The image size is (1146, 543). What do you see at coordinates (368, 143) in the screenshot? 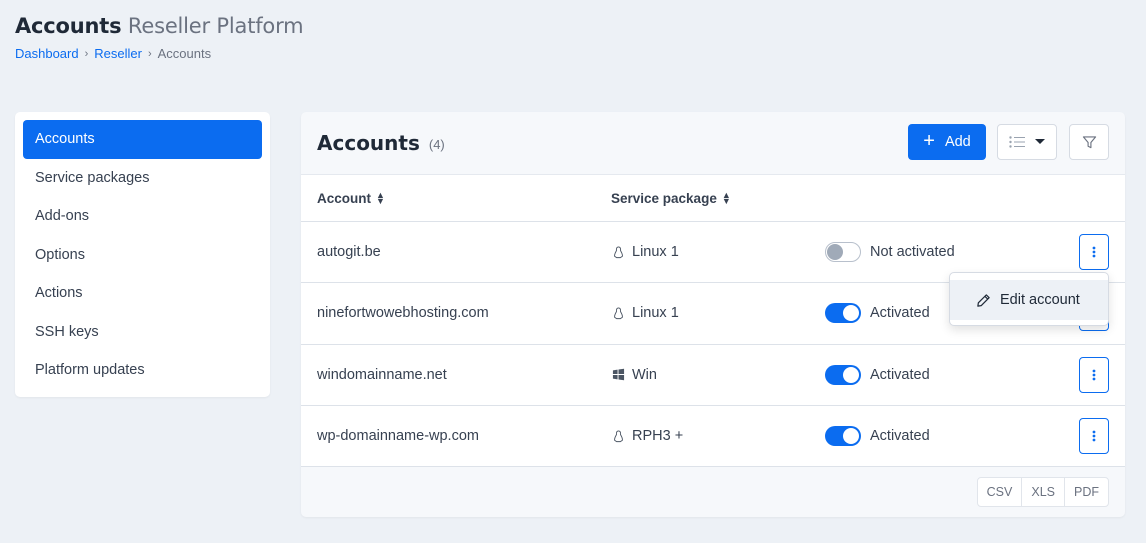
I see `panel-title: Accounts` at bounding box center [368, 143].